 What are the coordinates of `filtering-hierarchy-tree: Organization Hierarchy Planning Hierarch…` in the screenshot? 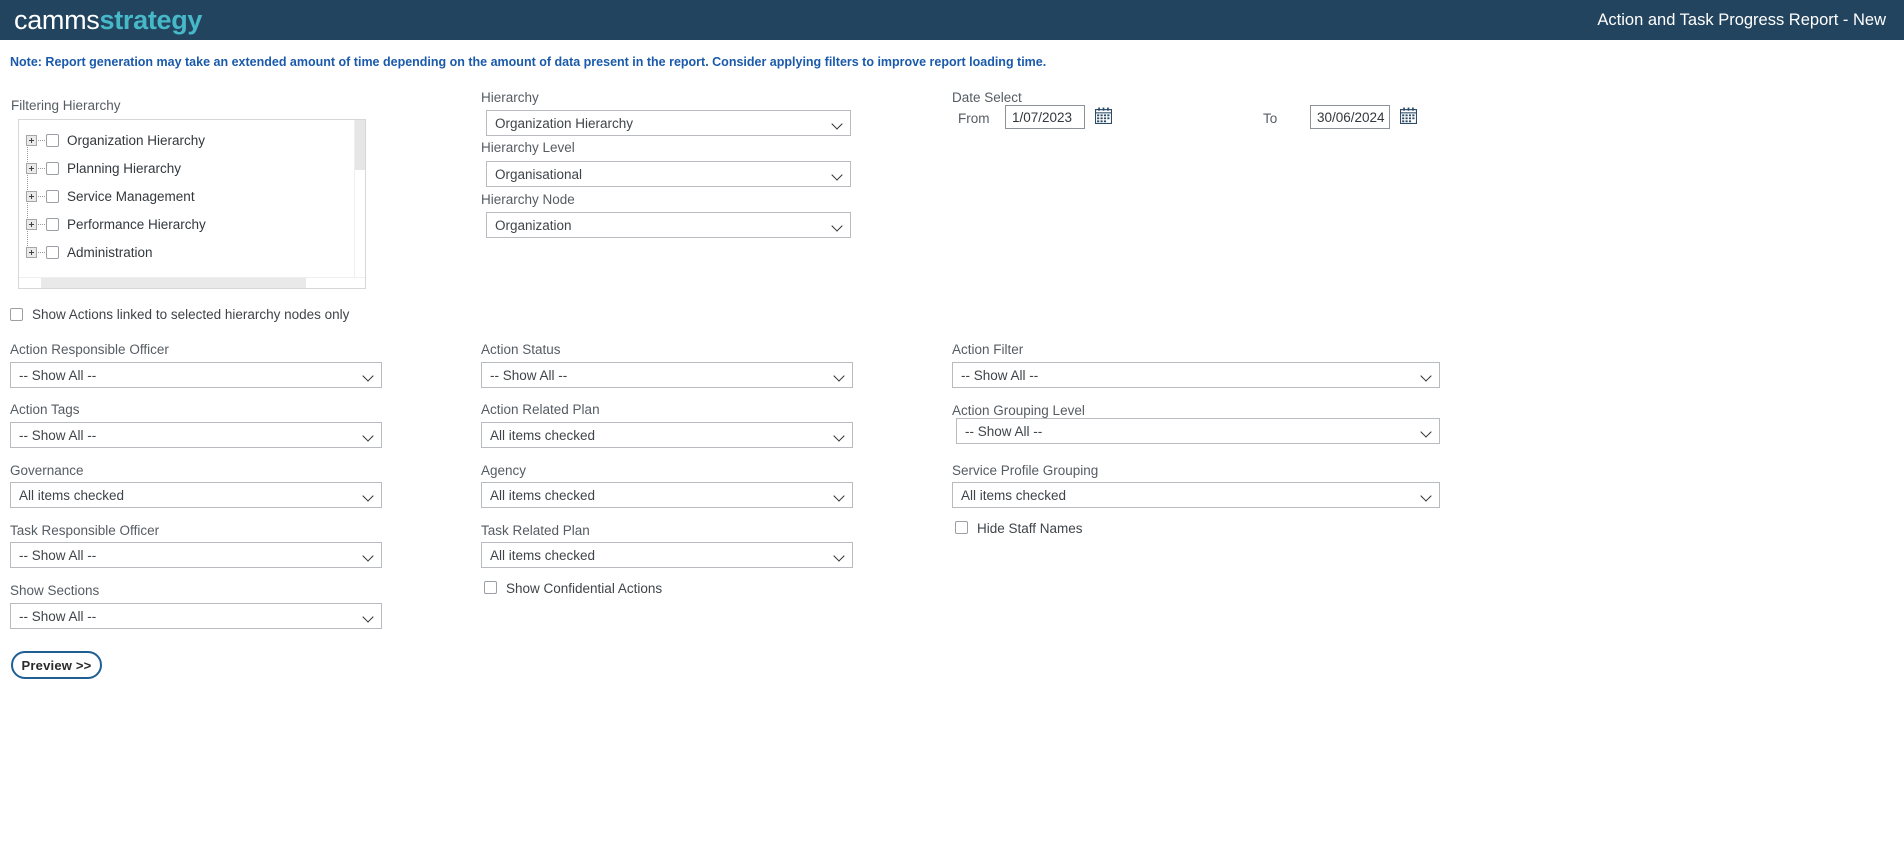 It's located at (192, 204).